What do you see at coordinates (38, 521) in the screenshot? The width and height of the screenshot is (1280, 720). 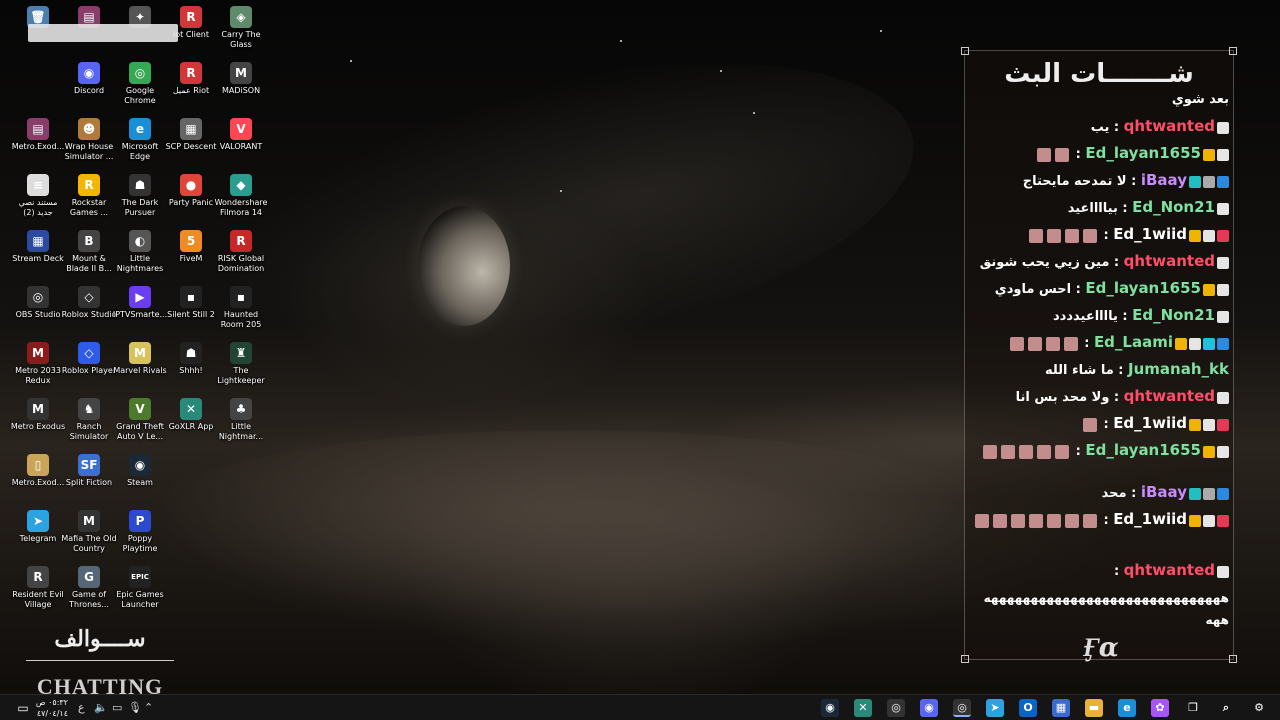 I see `telegram-icon: ➤` at bounding box center [38, 521].